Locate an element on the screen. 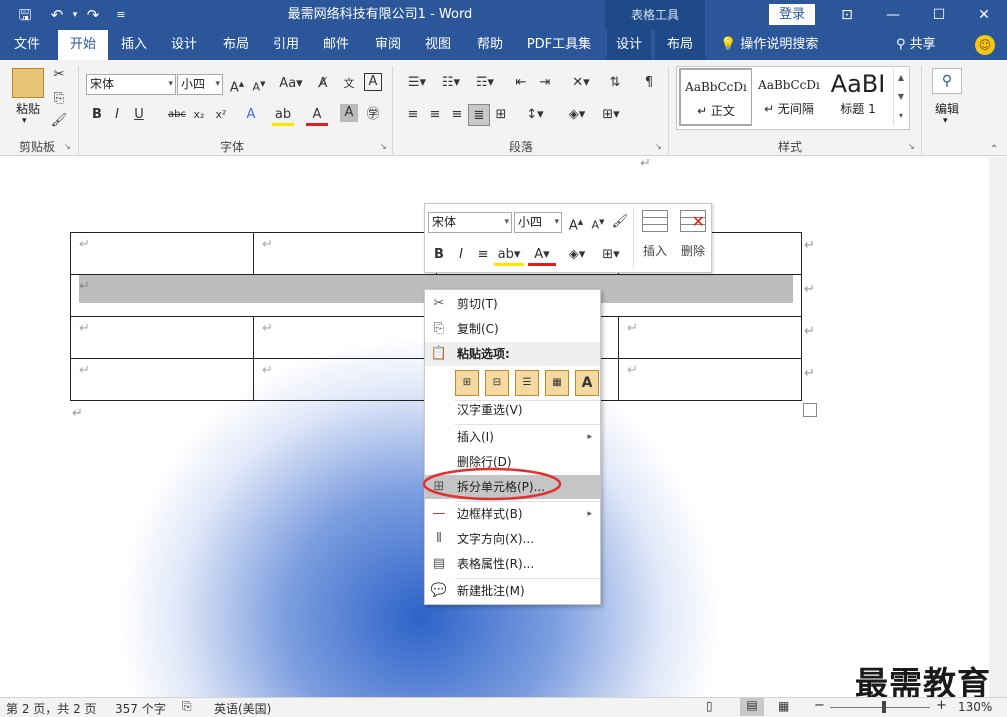 Image resolution: width=1007 pixels, height=717 pixels. save-icon: 🖫 is located at coordinates (25, 15).